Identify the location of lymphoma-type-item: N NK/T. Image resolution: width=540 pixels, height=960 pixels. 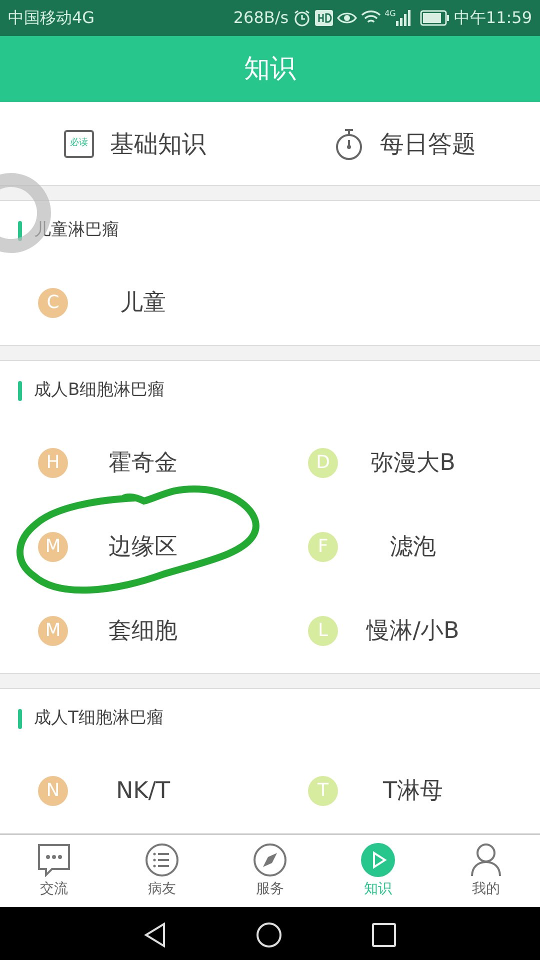
(135, 791).